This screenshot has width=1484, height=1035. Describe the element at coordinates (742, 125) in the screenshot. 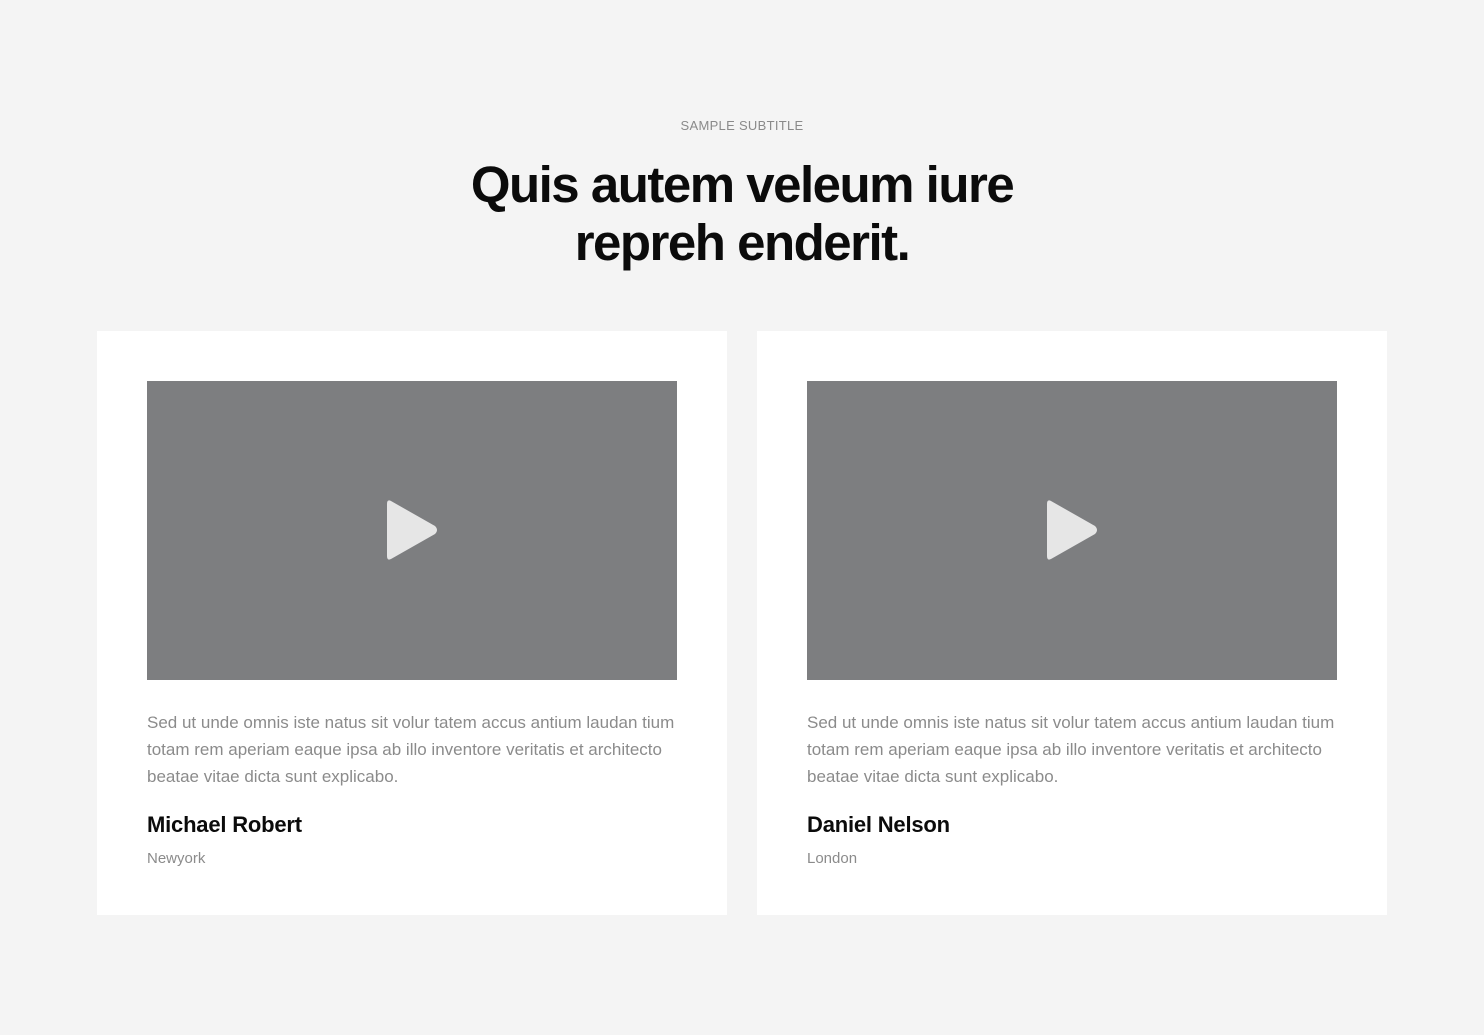

I see `section-subtitle: SAMPLE SUBTITLE` at that location.